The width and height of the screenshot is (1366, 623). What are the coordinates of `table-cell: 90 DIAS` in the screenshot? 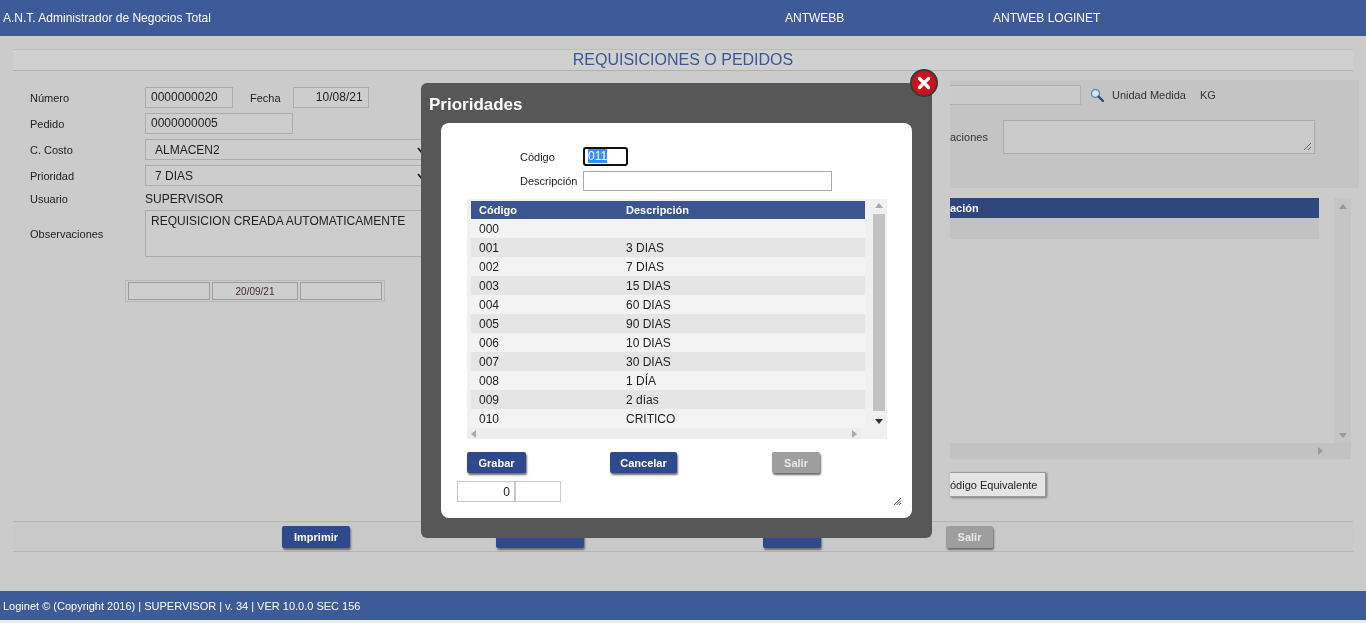 It's located at (648, 323).